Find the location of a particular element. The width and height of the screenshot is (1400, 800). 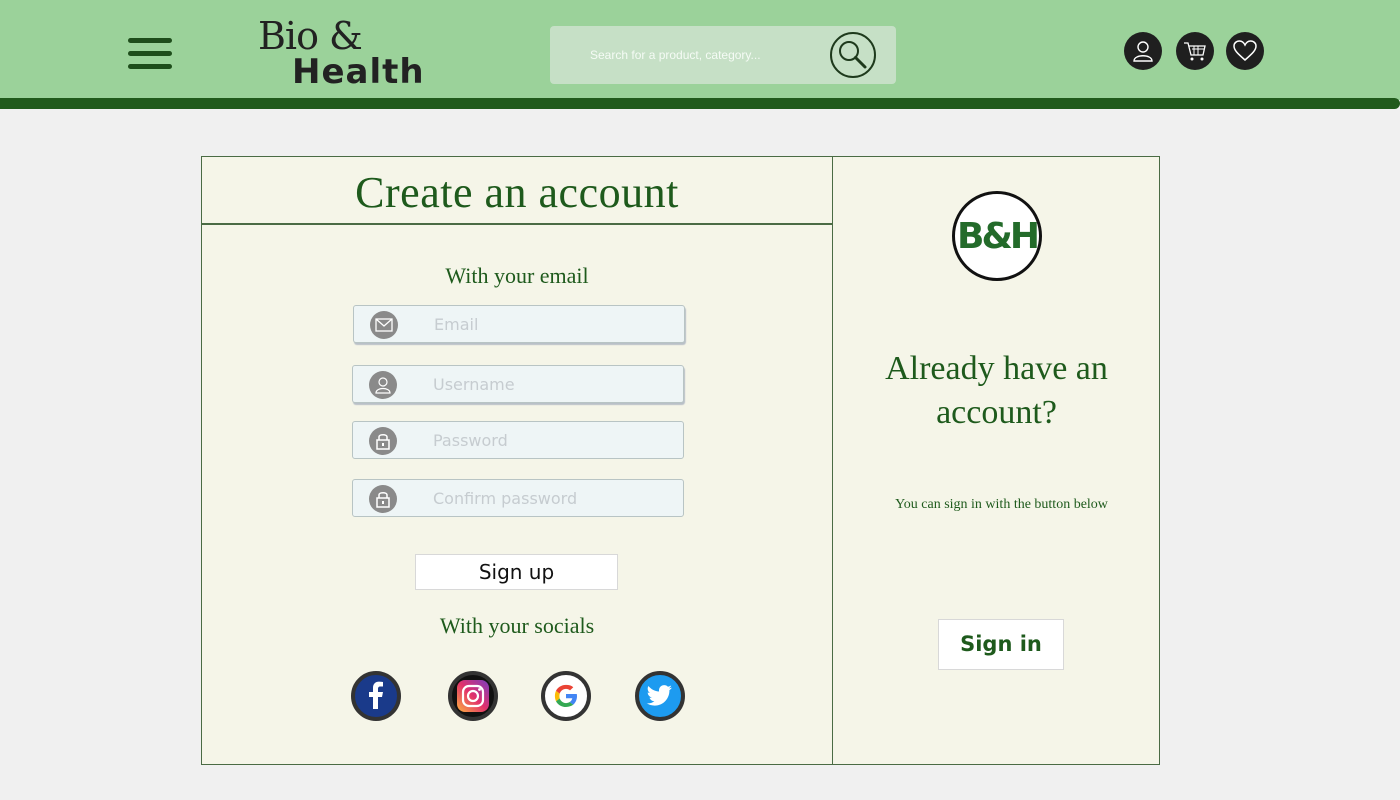

facebook-icon is located at coordinates (376, 696).